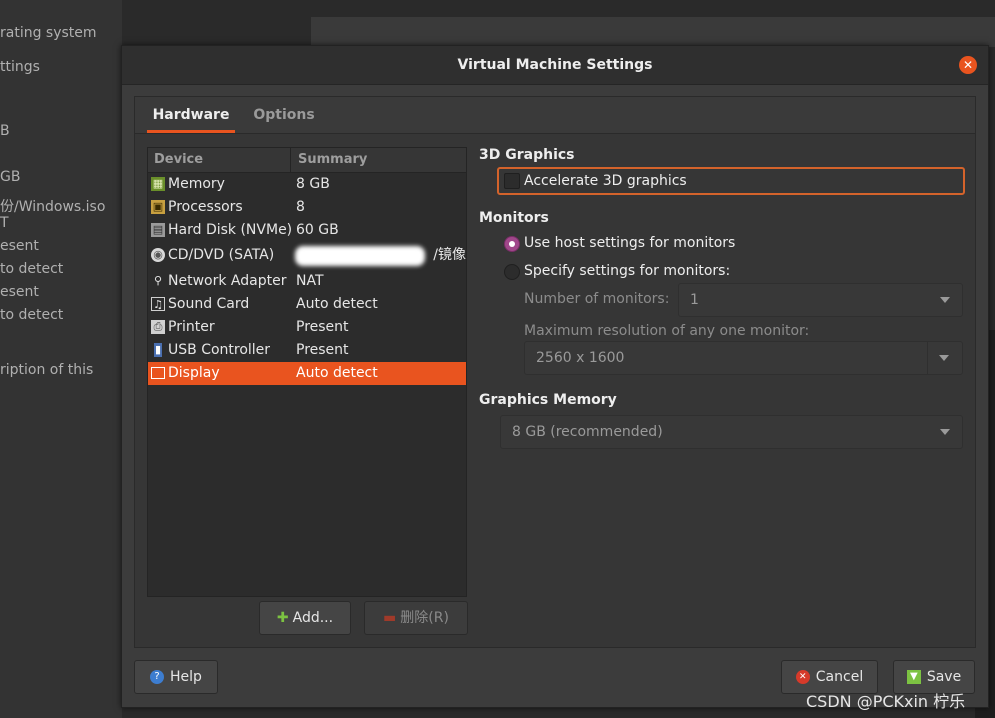 Image resolution: width=995 pixels, height=718 pixels. Describe the element at coordinates (886, 701) in the screenshot. I see `watermark: CSDN @PCKxin 柠乐` at that location.